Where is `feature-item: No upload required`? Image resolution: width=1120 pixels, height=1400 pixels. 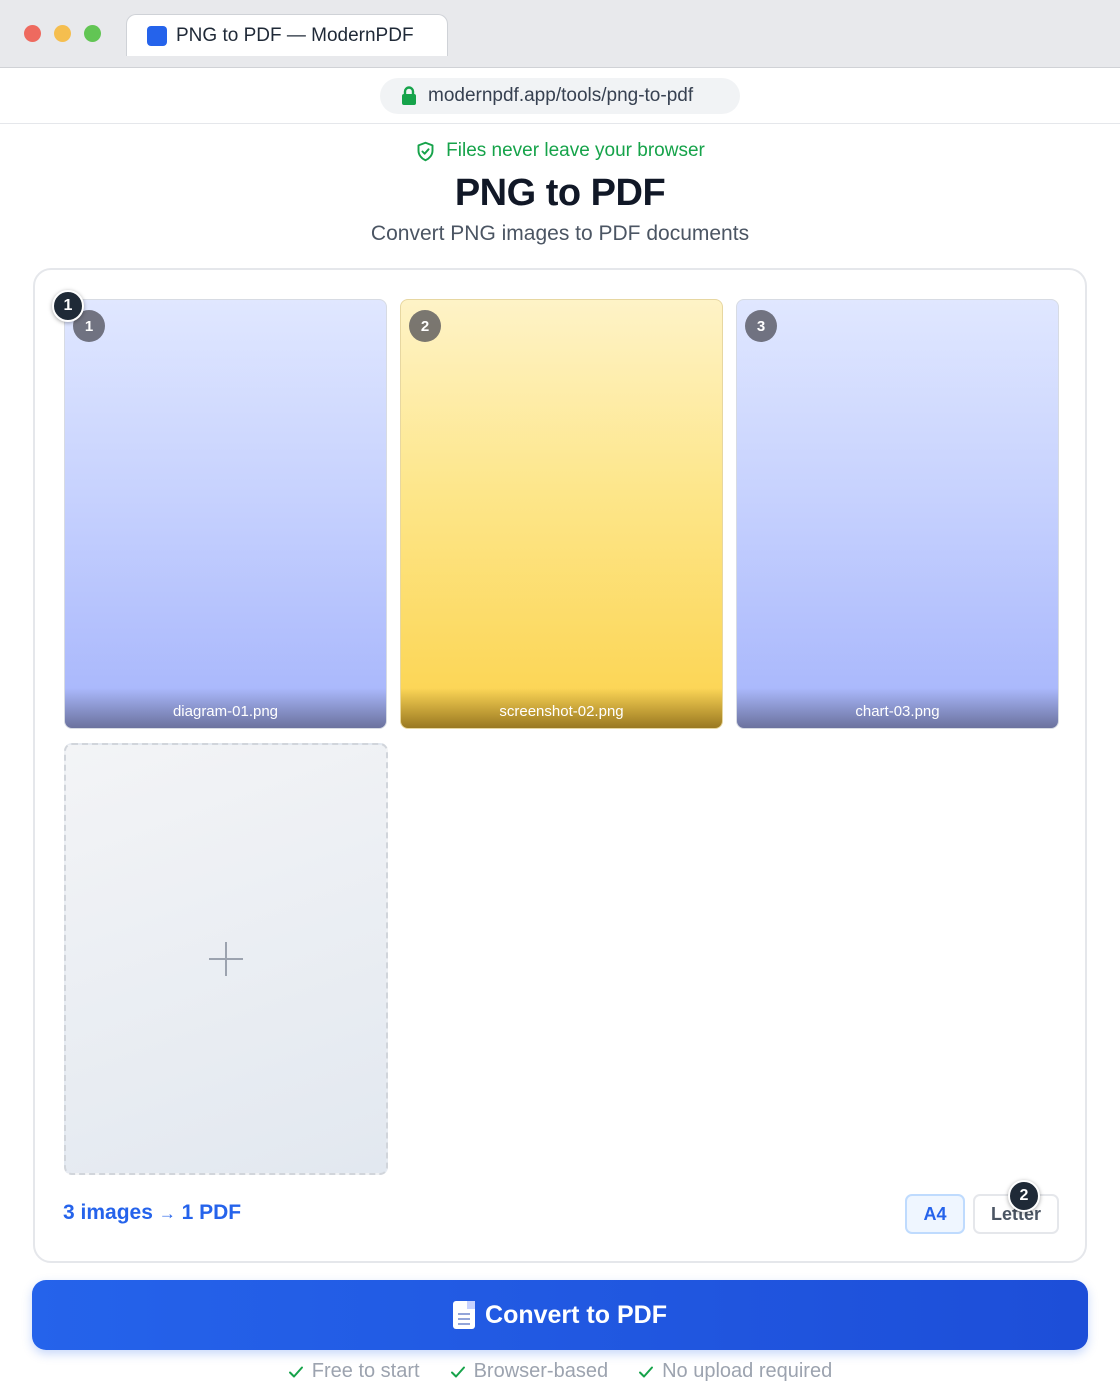 feature-item: No upload required is located at coordinates (735, 1371).